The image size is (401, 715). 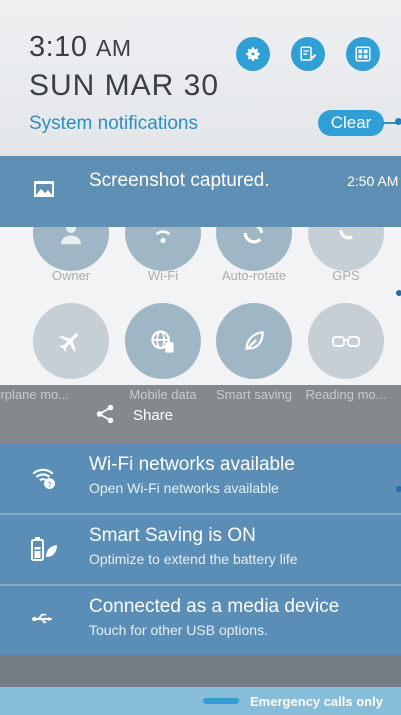 I want to click on tile-label-owner: Owner, so click(x=71, y=275).